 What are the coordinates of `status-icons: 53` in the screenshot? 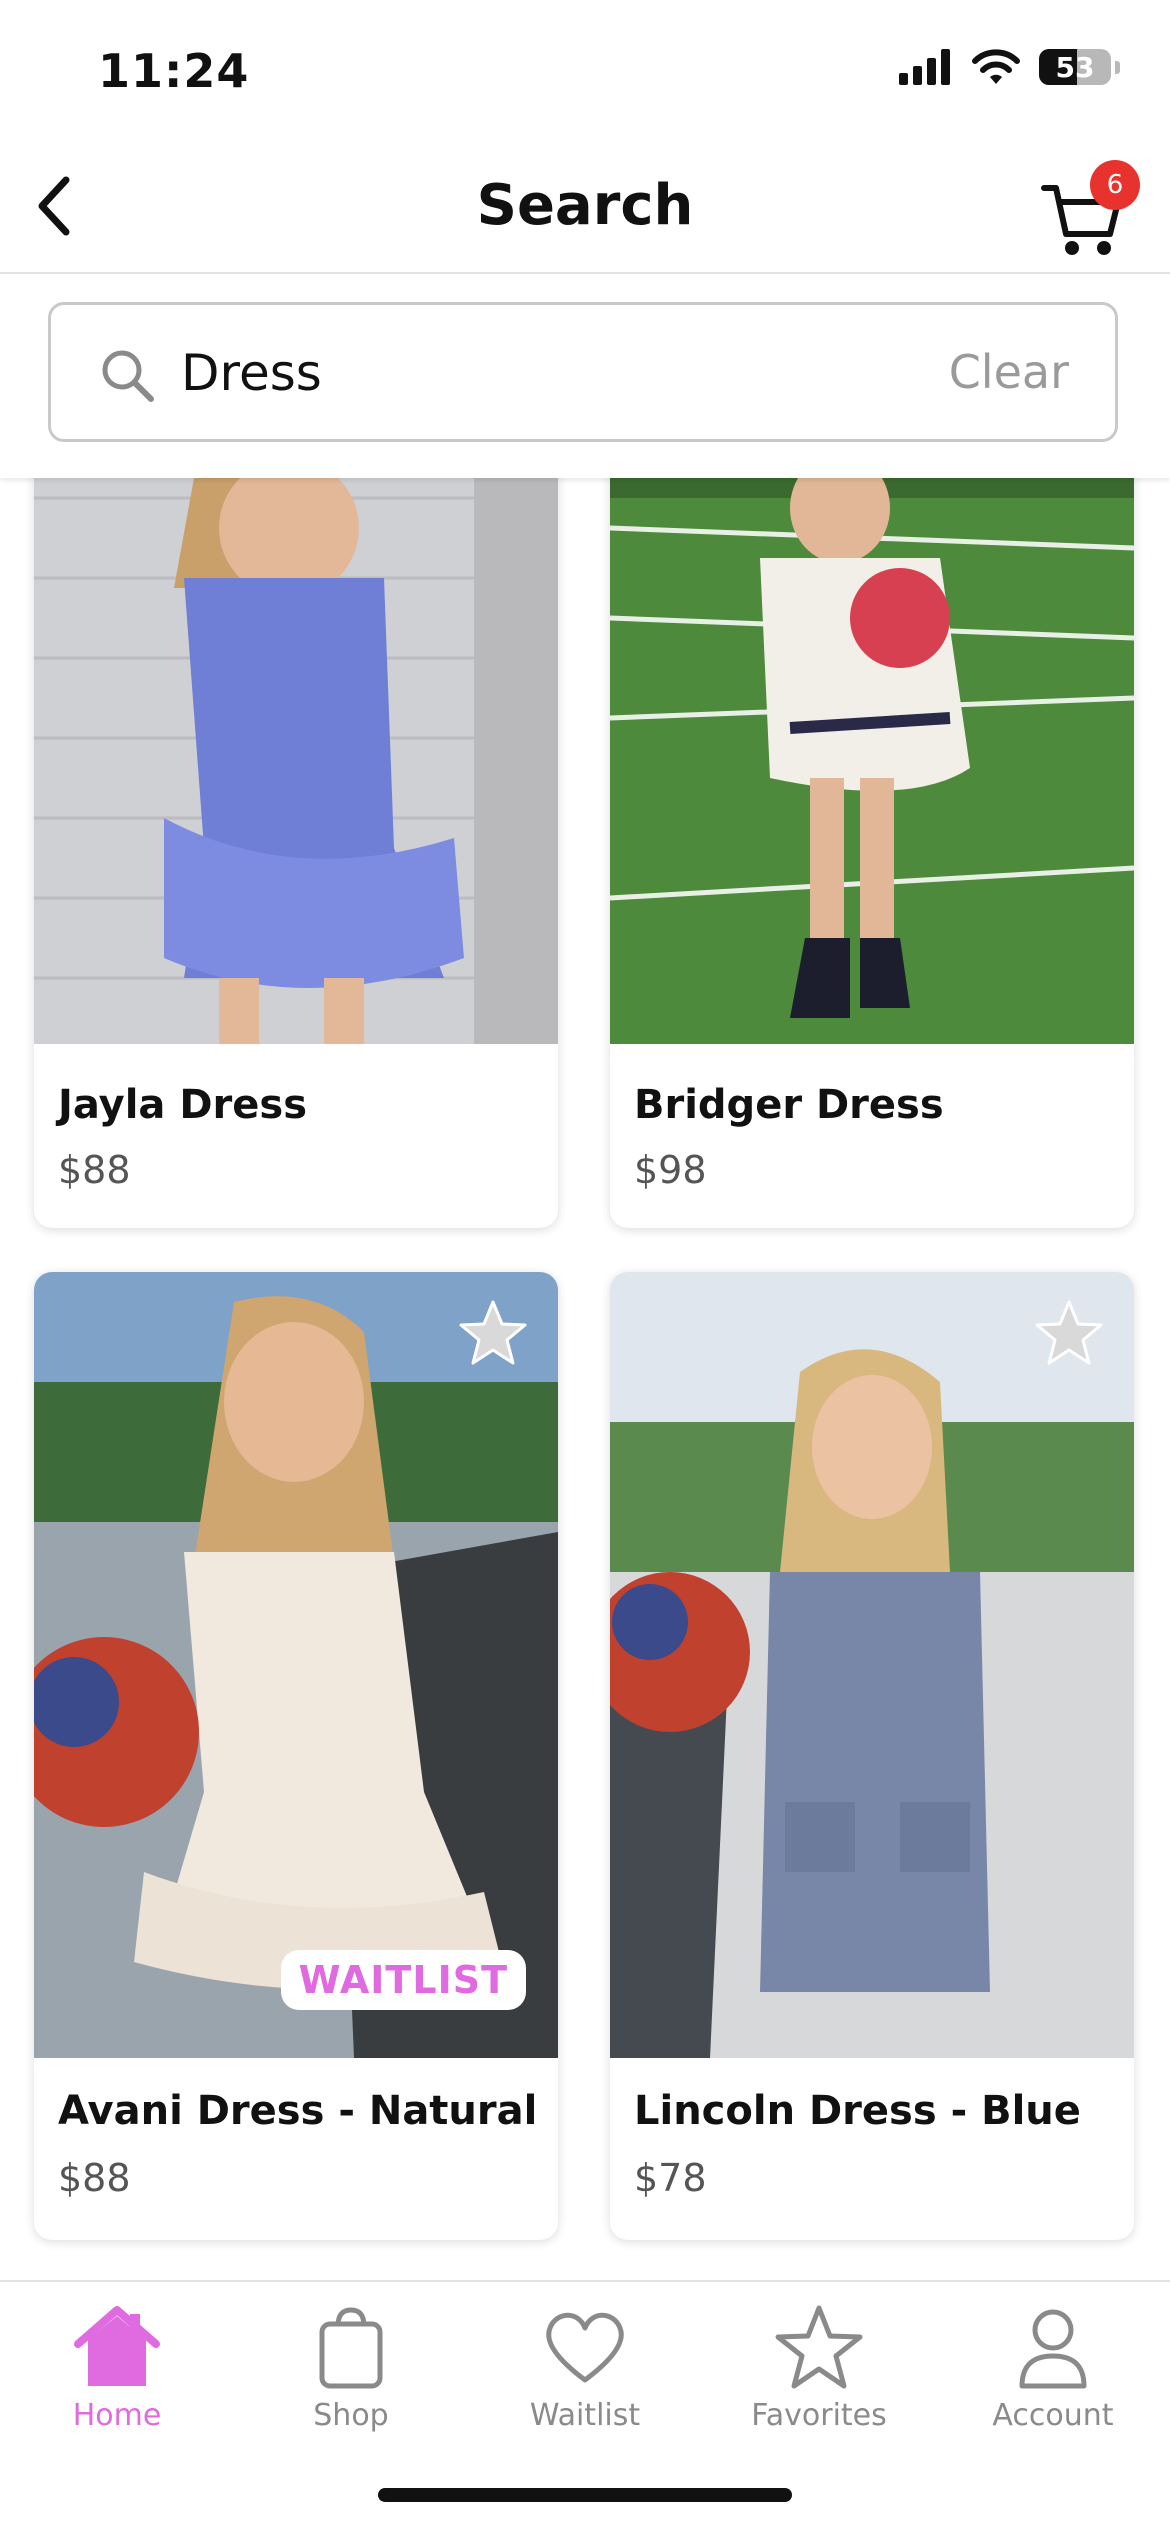 It's located at (1009, 67).